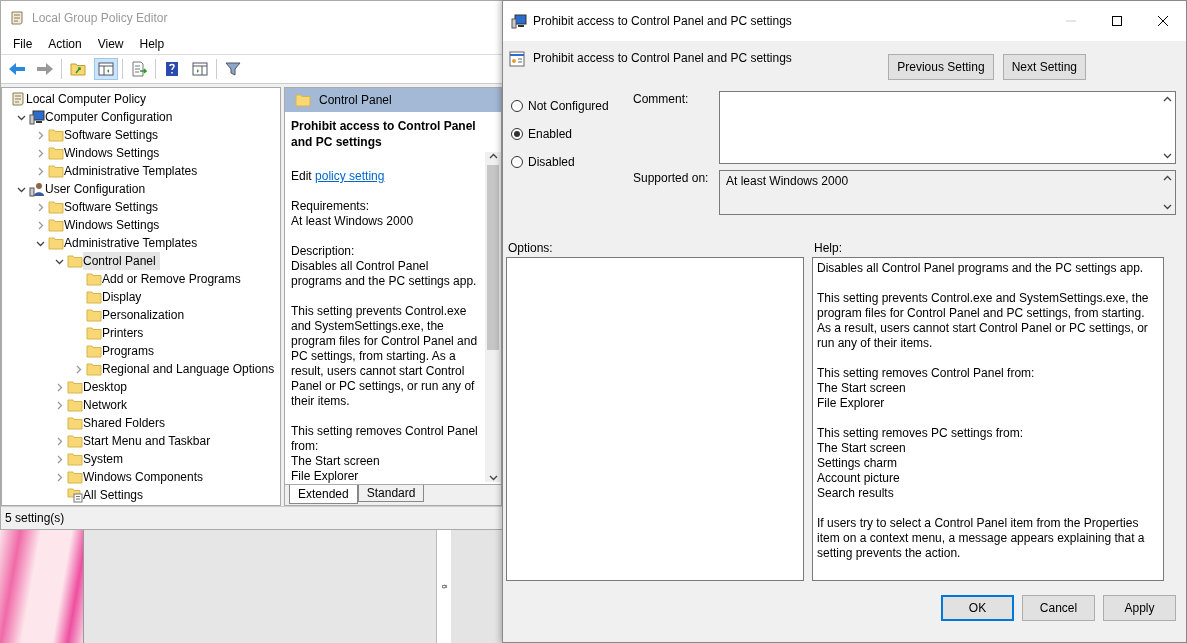 Image resolution: width=1187 pixels, height=643 pixels. Describe the element at coordinates (152, 44) in the screenshot. I see `menu-item: Help` at that location.